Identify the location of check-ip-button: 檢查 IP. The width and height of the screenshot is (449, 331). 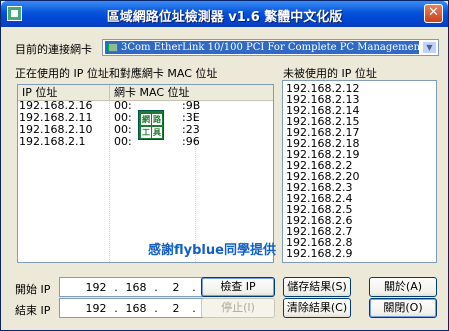
(238, 287).